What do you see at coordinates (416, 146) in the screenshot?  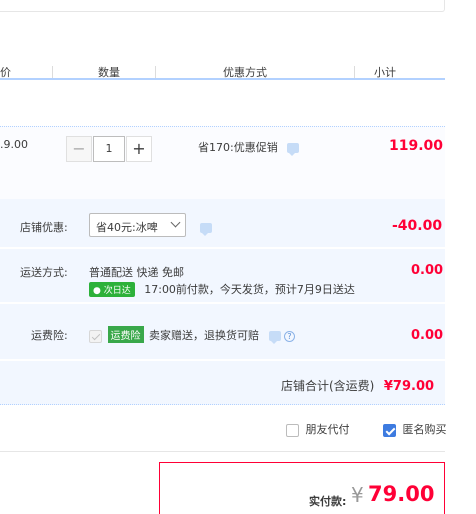 I see `item-subtotal: 119.00` at bounding box center [416, 146].